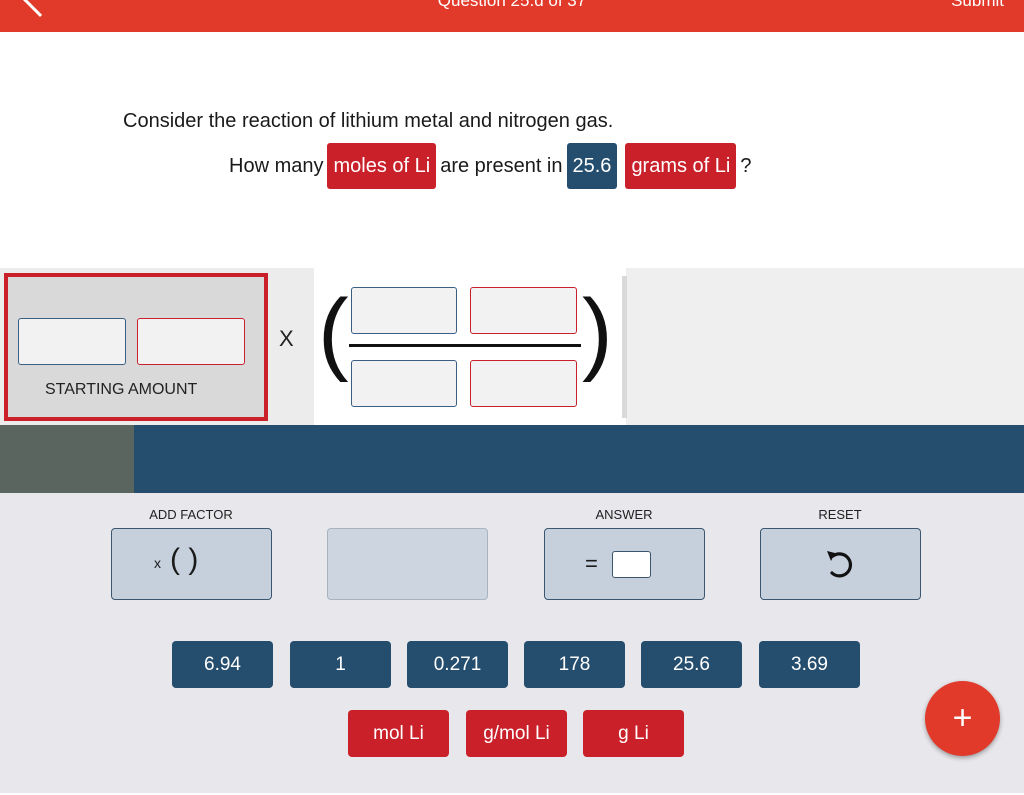 This screenshot has width=1024, height=795. I want to click on top-bar: Question 25.d of 37 Submit, so click(512, 16).